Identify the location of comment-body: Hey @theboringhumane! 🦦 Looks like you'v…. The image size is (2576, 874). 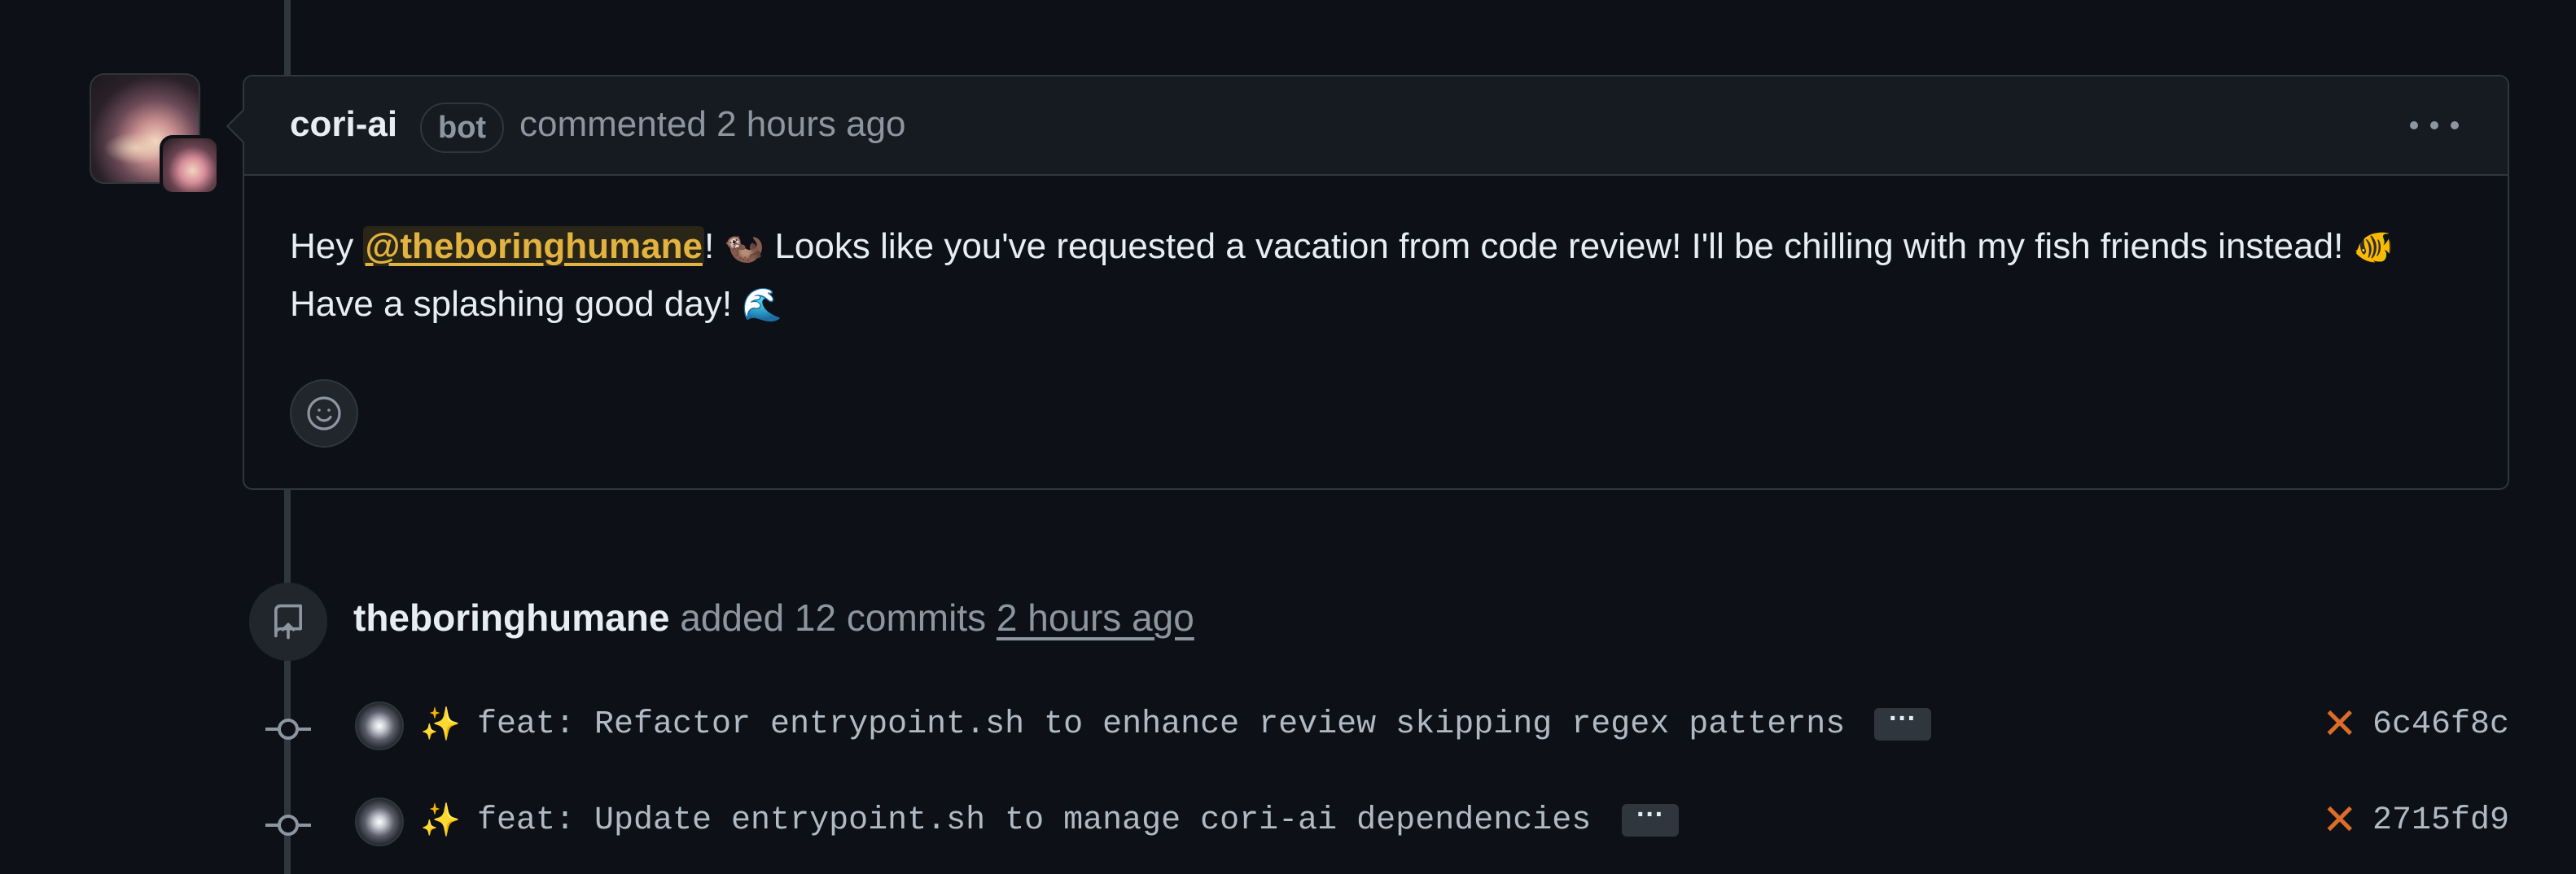
(1381, 276).